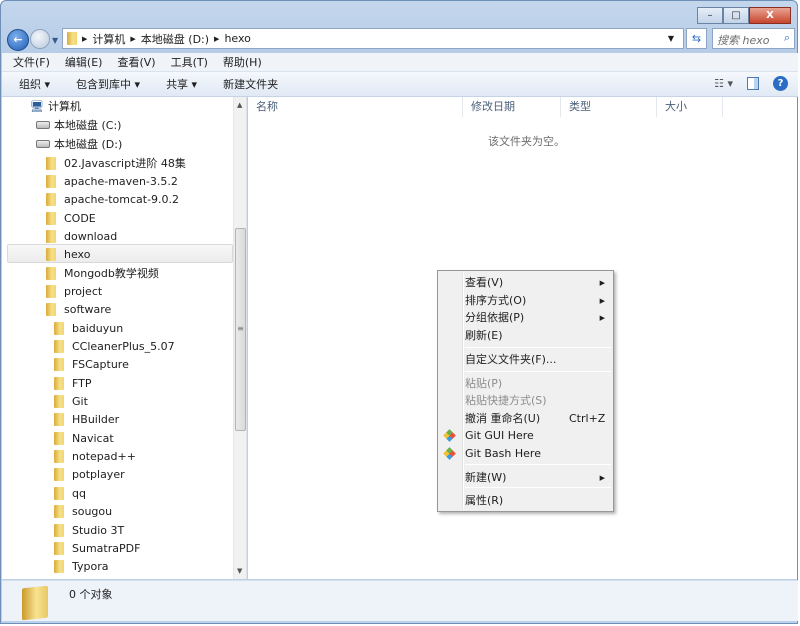 The width and height of the screenshot is (800, 626). What do you see at coordinates (786, 37) in the screenshot?
I see `search-icon: ⌕` at bounding box center [786, 37].